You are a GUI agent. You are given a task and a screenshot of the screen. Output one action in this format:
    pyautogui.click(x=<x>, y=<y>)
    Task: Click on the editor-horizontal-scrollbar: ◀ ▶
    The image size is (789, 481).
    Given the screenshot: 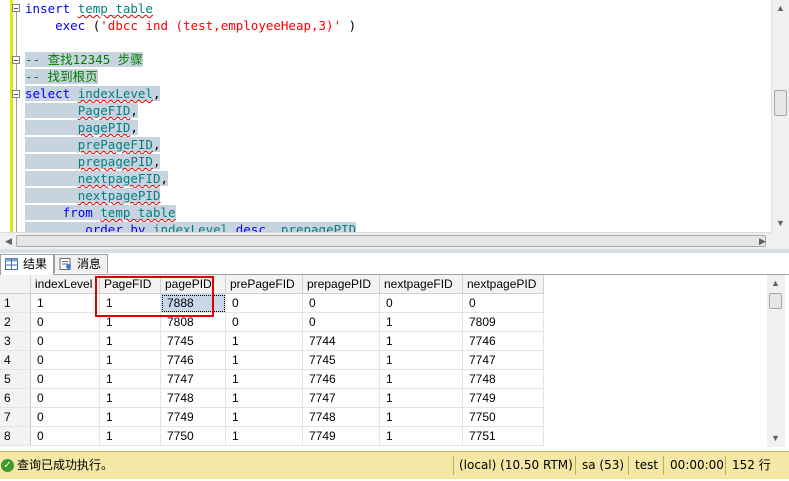 What is the action you would take?
    pyautogui.click(x=385, y=240)
    